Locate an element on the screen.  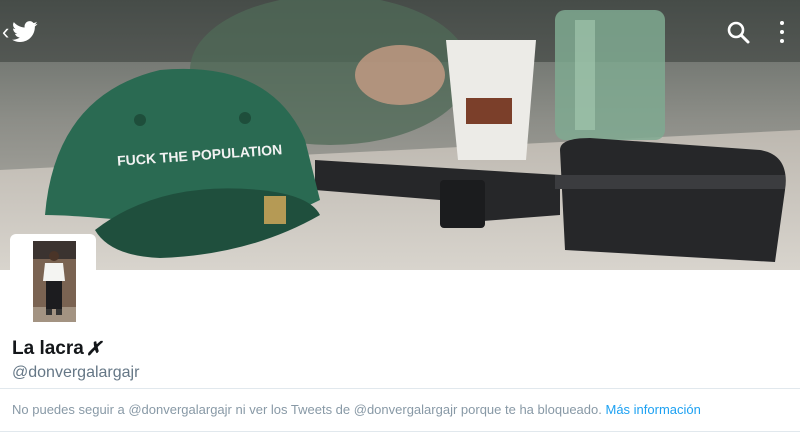
twitter-bird-icon is located at coordinates (25, 31).